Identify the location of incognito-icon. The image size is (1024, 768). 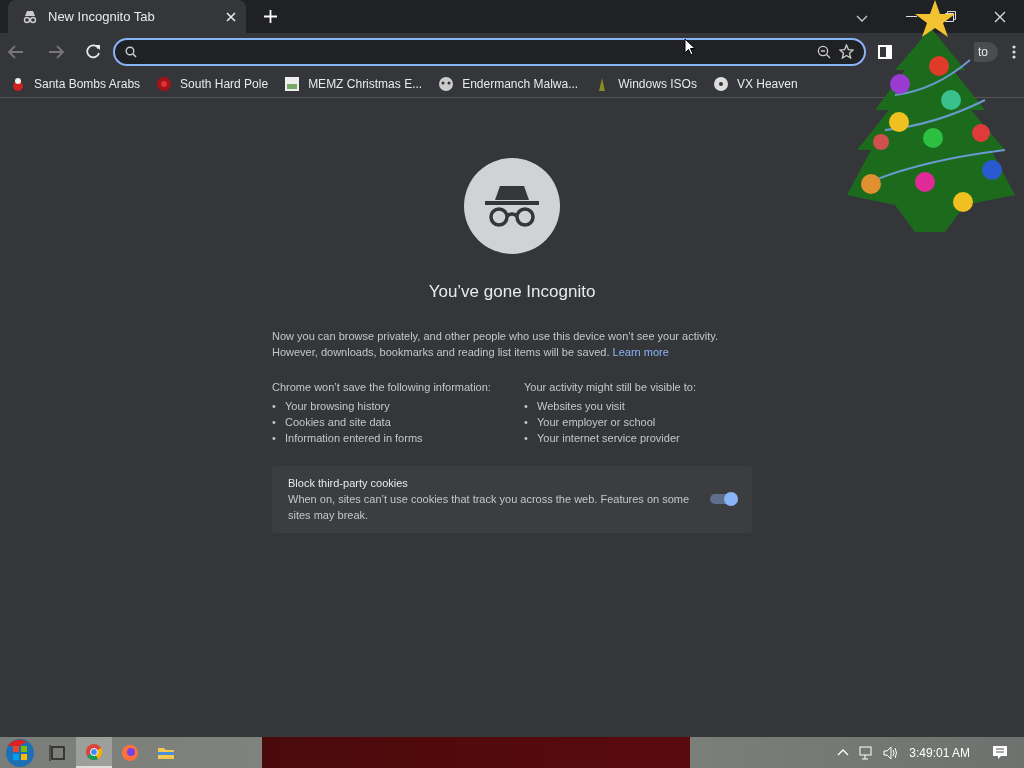
(30, 16).